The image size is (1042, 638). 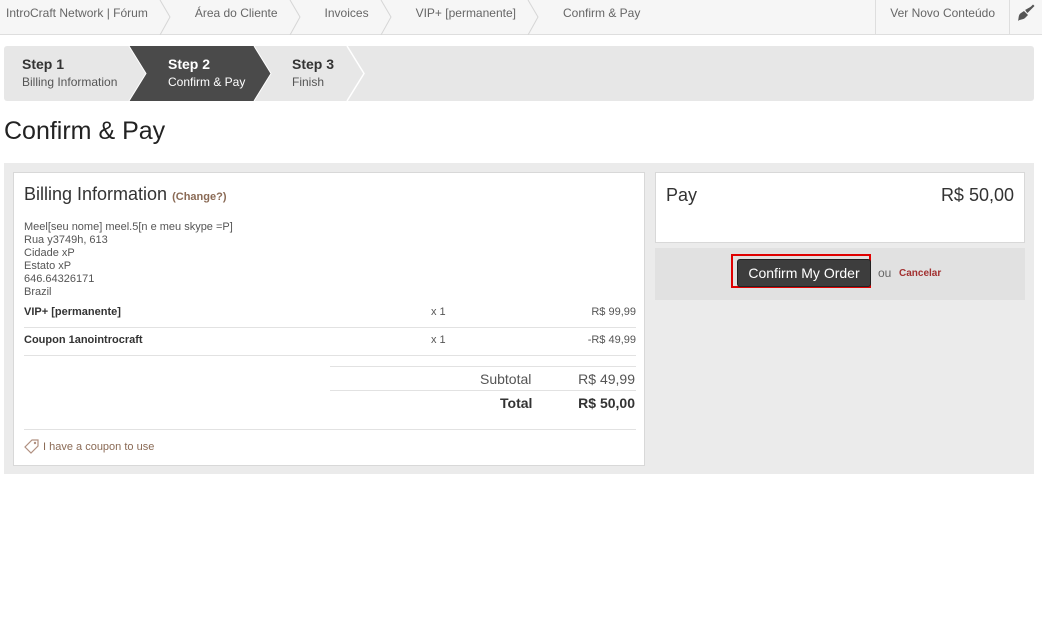 I want to click on step-billing-information: Step 1 Billing Information, so click(x=77, y=73).